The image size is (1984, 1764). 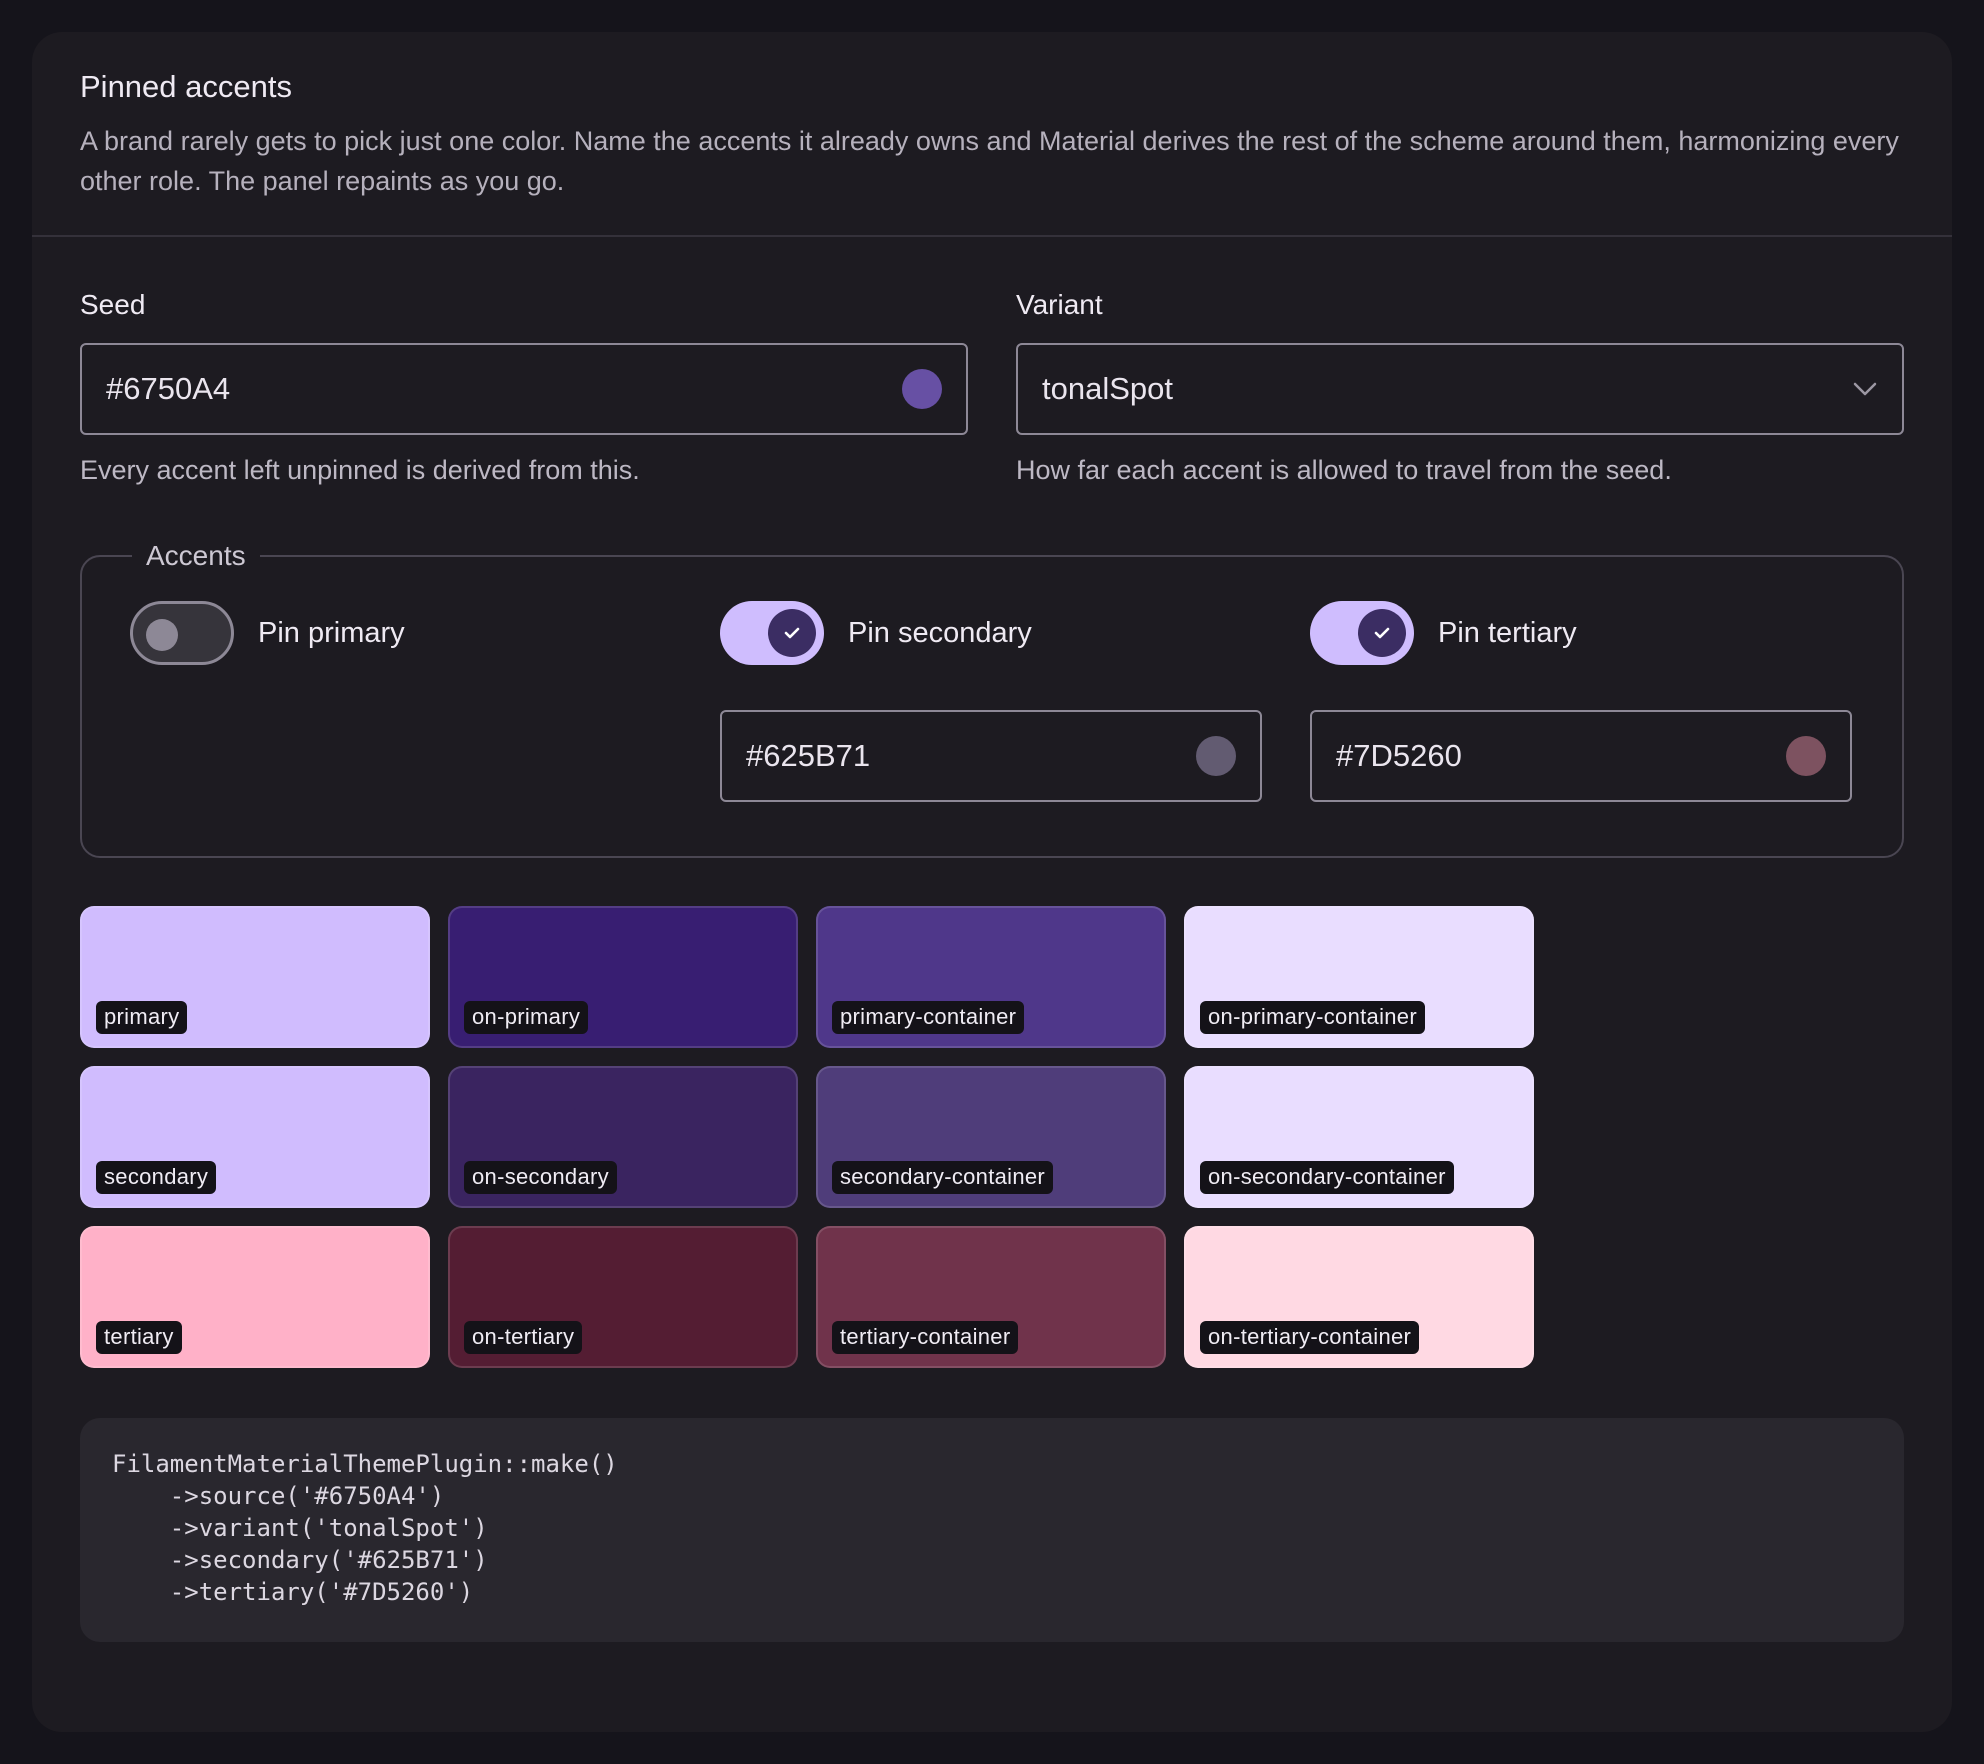 What do you see at coordinates (623, 1297) in the screenshot?
I see `swatch-on-tertiary: on-tertiary` at bounding box center [623, 1297].